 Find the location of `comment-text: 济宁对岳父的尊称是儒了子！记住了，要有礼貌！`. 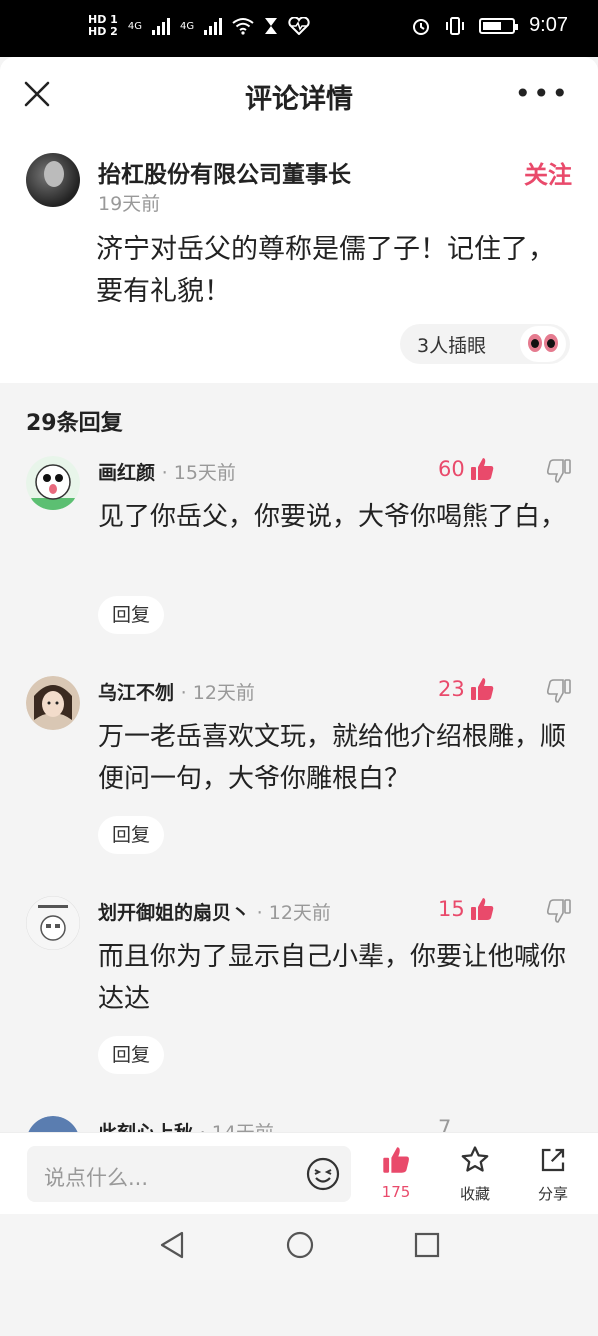

comment-text: 济宁对岳父的尊称是儒了子！记住了，要有礼貌！ is located at coordinates (325, 270).